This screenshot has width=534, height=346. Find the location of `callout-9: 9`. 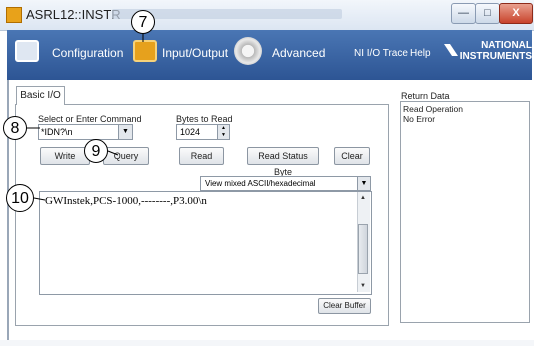

callout-9: 9 is located at coordinates (96, 151).